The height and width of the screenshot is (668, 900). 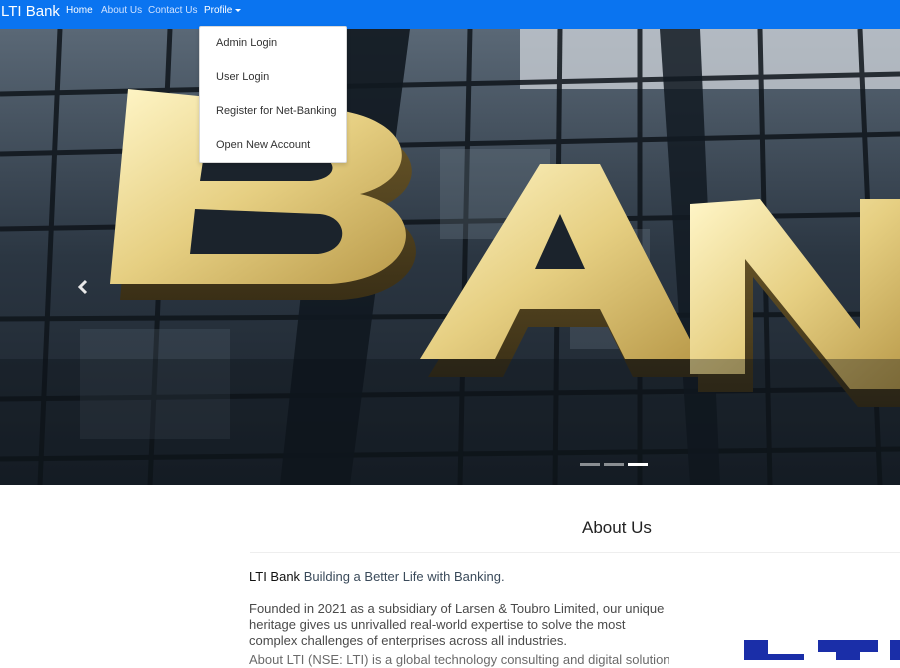 I want to click on carousel-prev-button, so click(x=84, y=287).